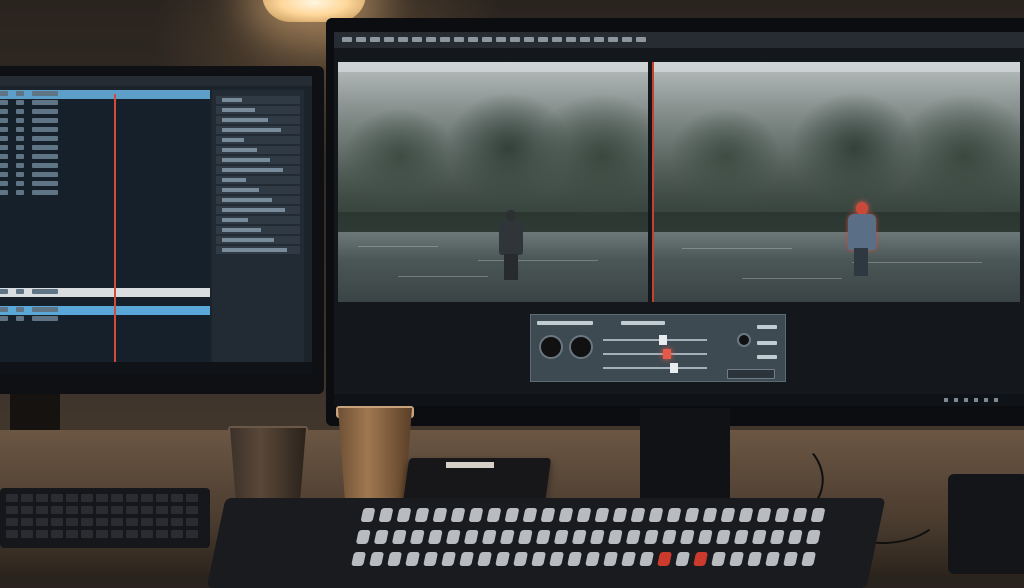 Image resolution: width=1024 pixels, height=588 pixels. What do you see at coordinates (581, 347) in the screenshot?
I see `knob-icon` at bounding box center [581, 347].